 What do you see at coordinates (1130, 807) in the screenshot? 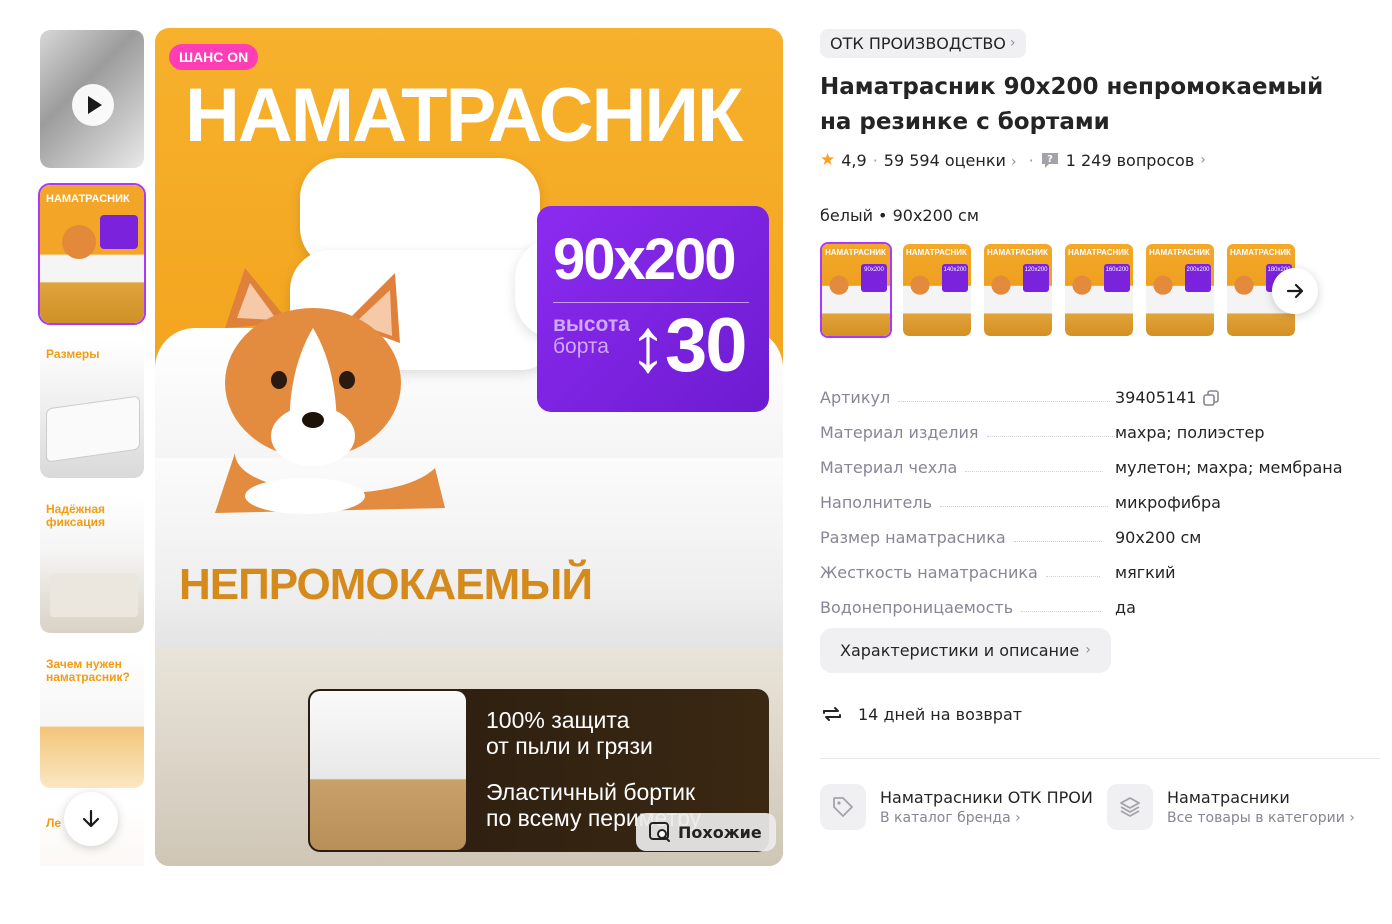
I see `layers-icon` at bounding box center [1130, 807].